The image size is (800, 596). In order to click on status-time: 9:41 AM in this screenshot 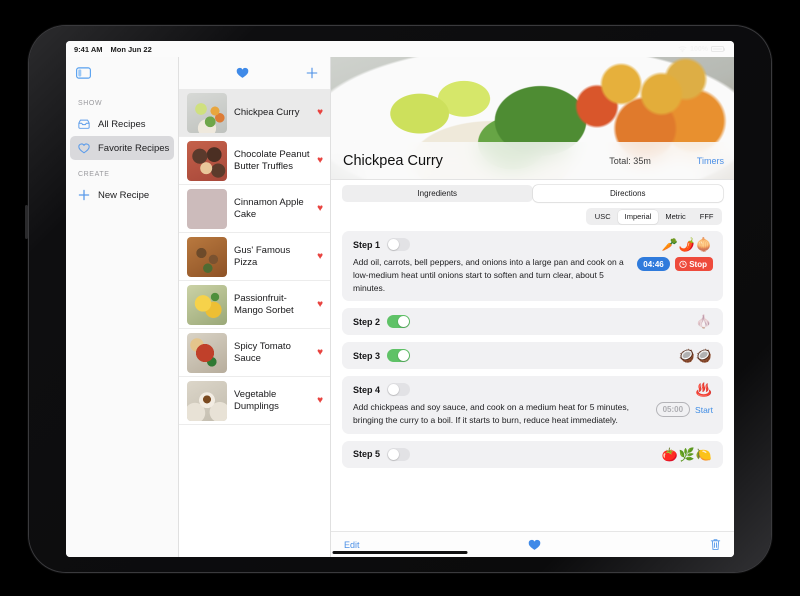, I will do `click(88, 49)`.